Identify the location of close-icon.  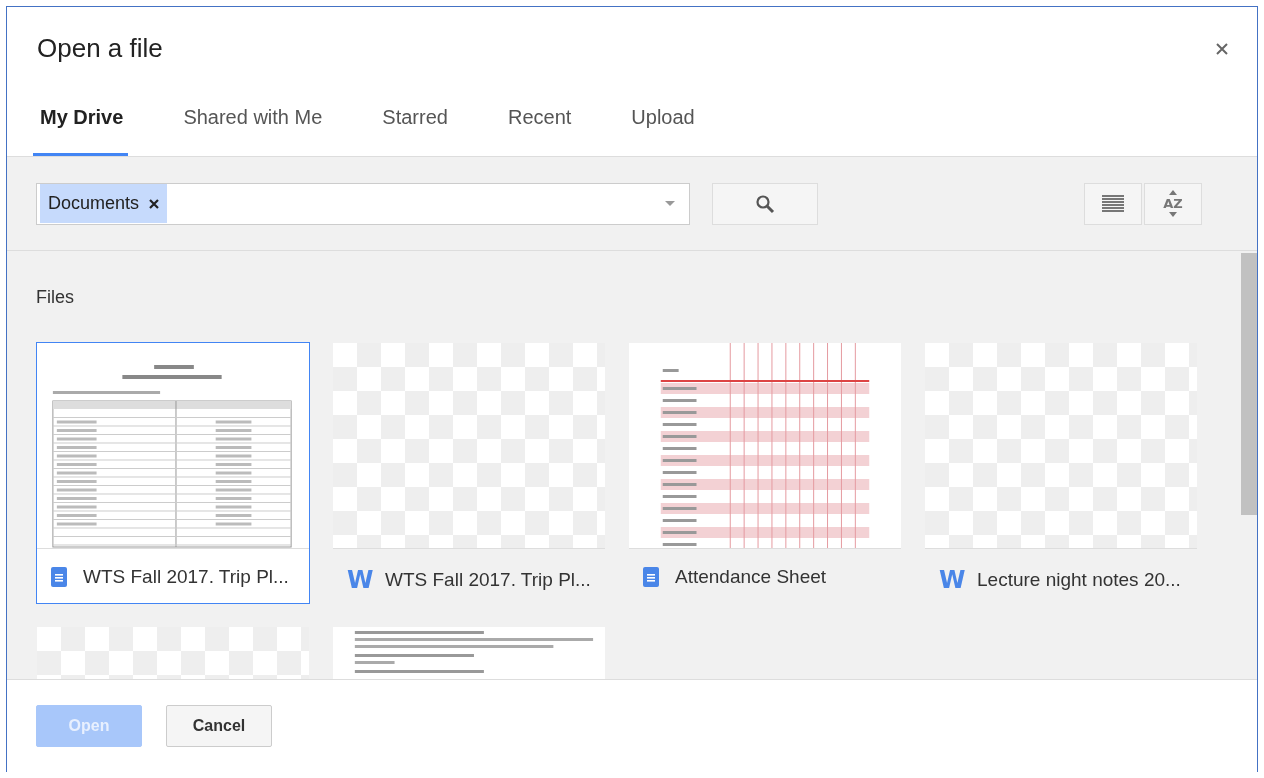
(1222, 48).